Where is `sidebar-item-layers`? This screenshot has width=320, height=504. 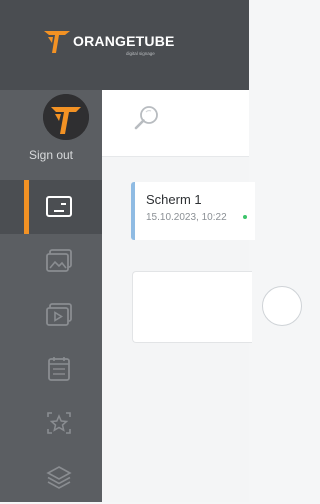
sidebar-item-layers is located at coordinates (51, 477).